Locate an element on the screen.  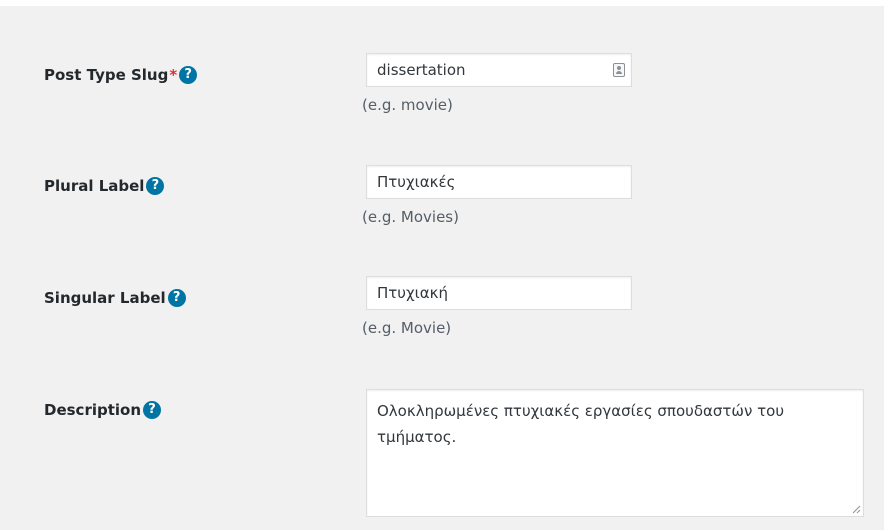
singular-label-text: Singular Label is located at coordinates (105, 298).